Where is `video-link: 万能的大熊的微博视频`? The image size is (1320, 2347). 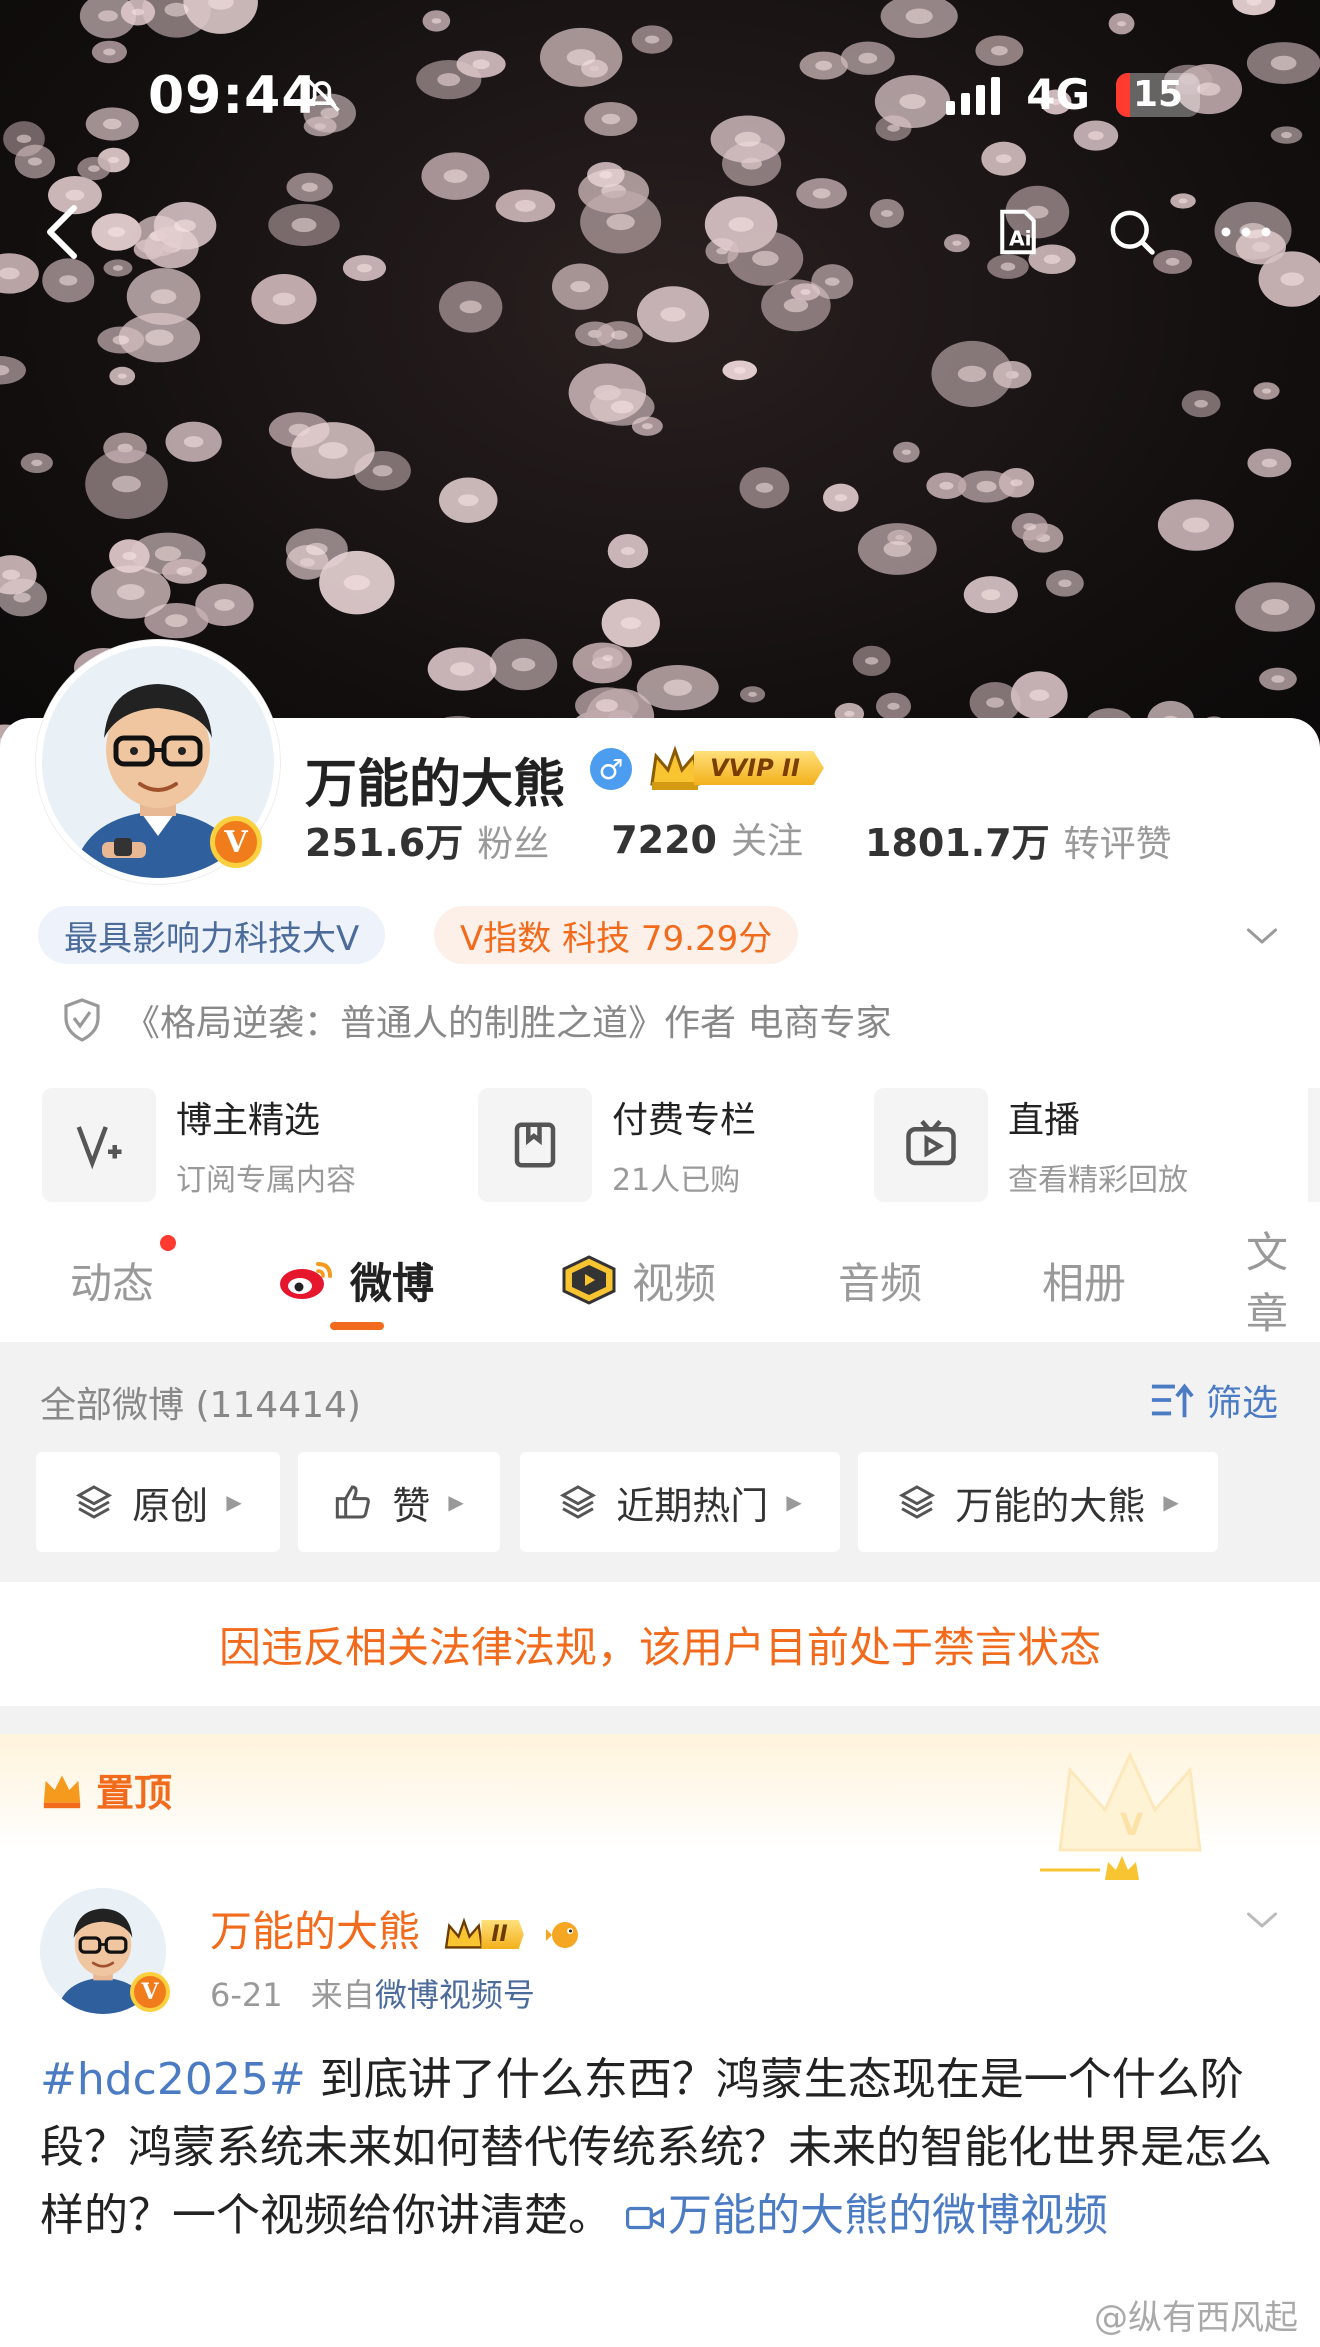
video-link: 万能的大熊的微博视频 is located at coordinates (867, 2215).